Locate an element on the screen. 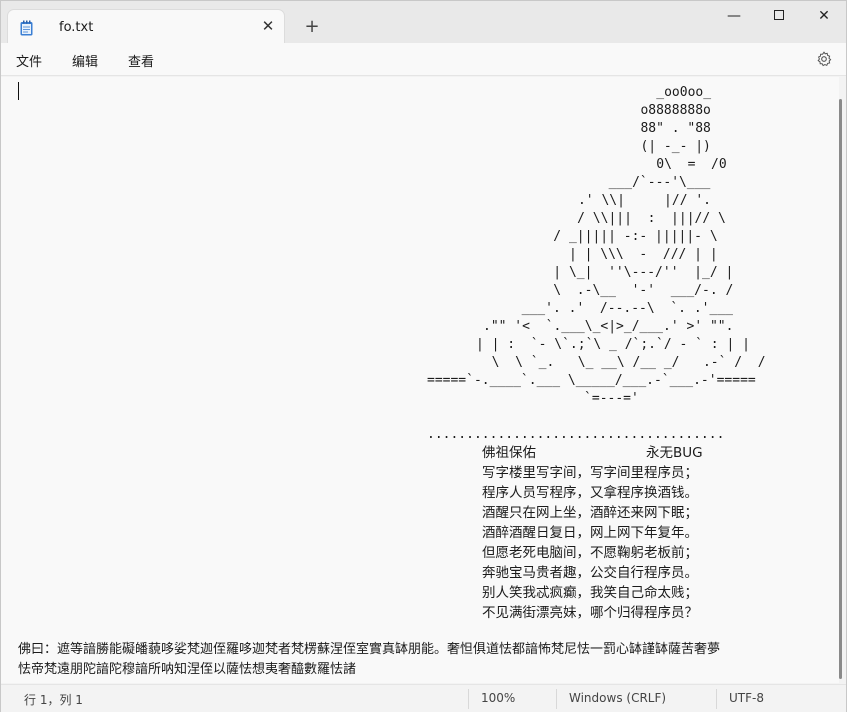 This screenshot has width=847, height=712. poem-header-left: 佛祖保佑 is located at coordinates (509, 453).